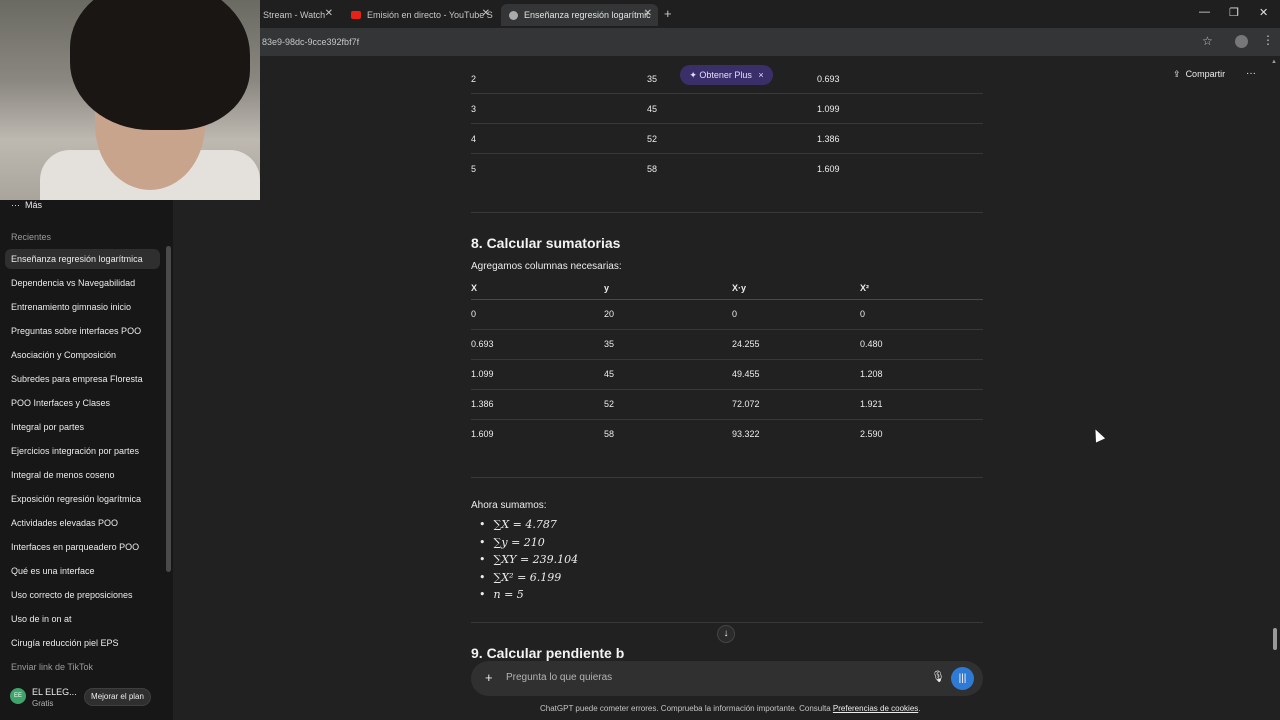  I want to click on close-window-icon: ✕, so click(1263, 12).